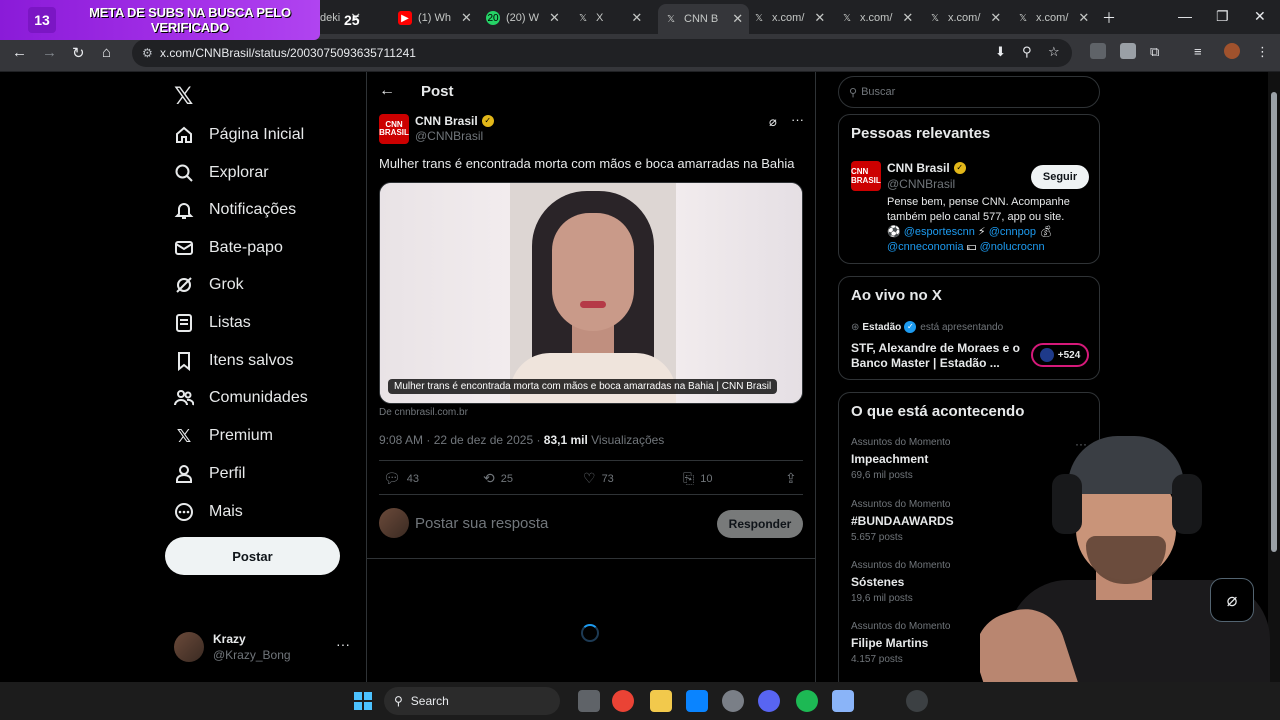 The width and height of the screenshot is (1280, 720). Describe the element at coordinates (794, 478) in the screenshot. I see `share-action: ⇪` at that location.